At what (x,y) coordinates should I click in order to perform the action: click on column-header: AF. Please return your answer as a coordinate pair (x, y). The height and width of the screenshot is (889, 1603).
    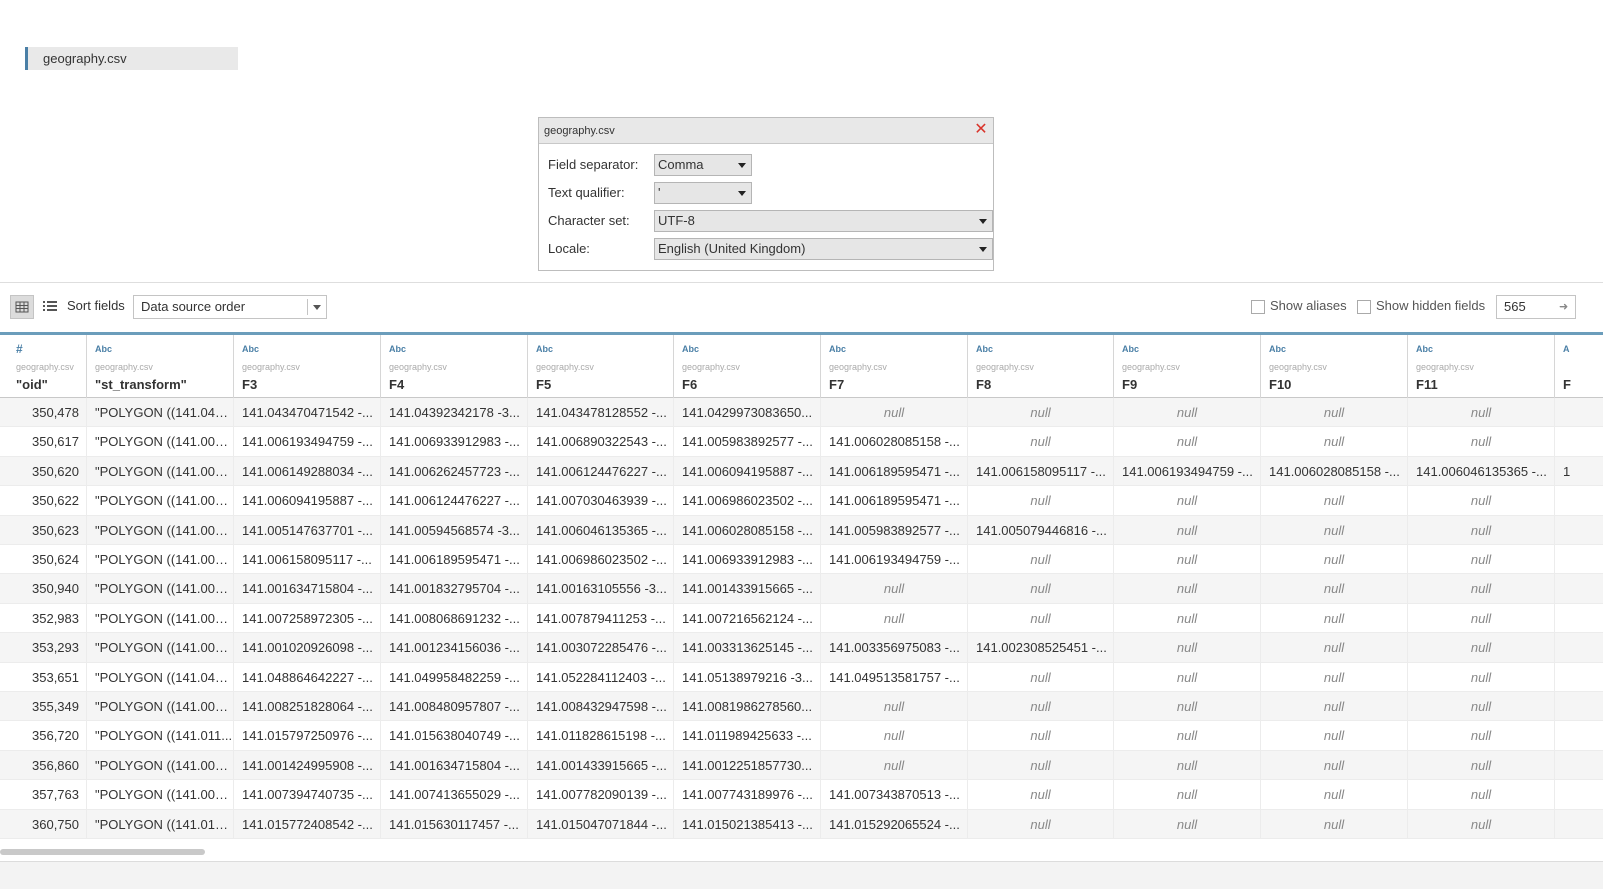
    Looking at the image, I should click on (1579, 366).